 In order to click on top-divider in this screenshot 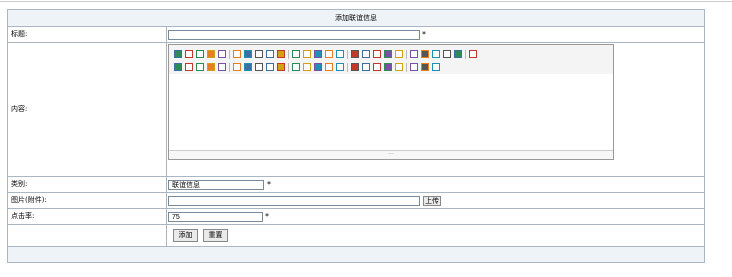, I will do `click(366, 4)`.